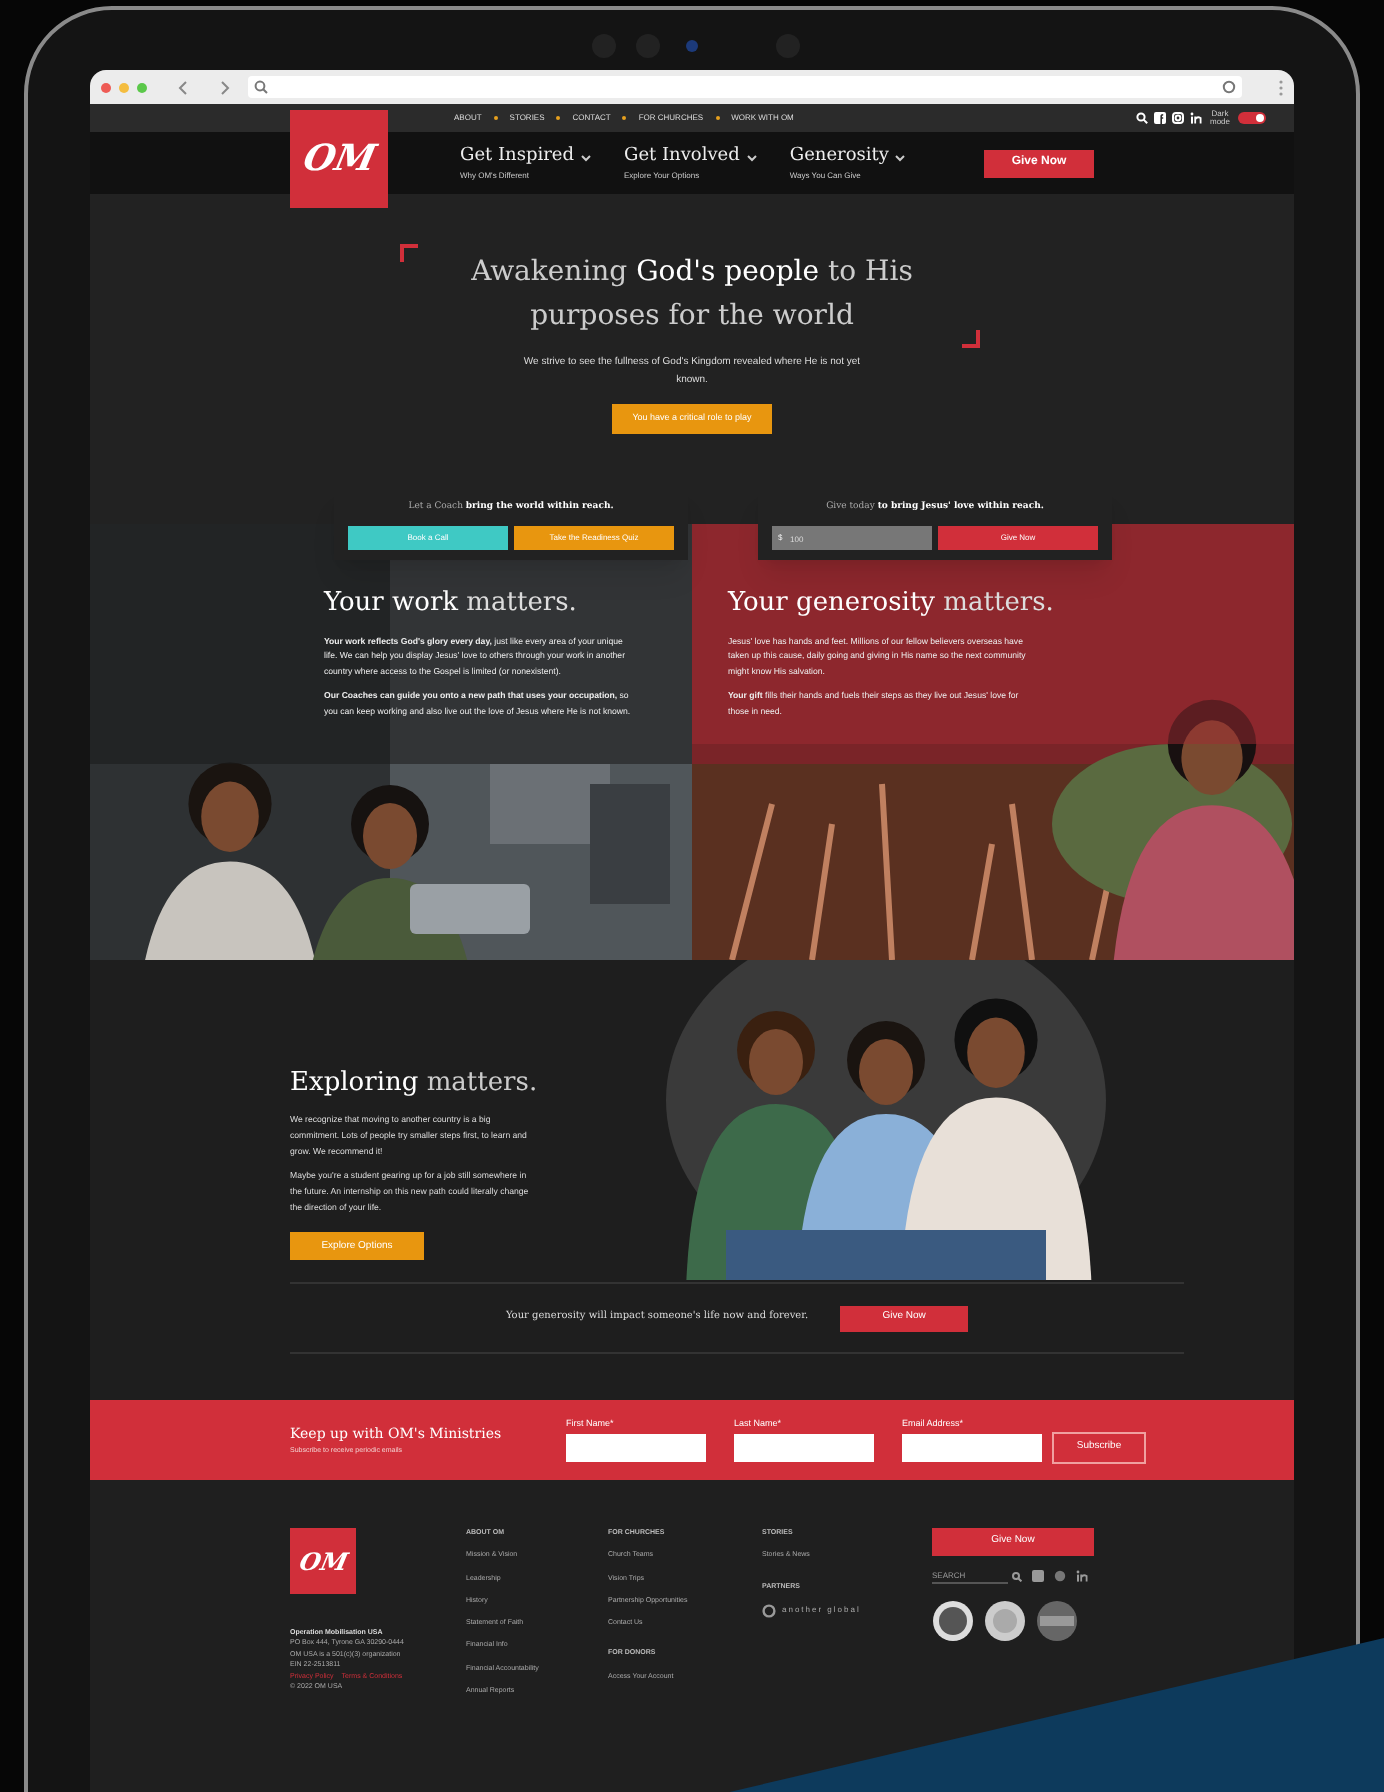 This screenshot has height=1792, width=1384. Describe the element at coordinates (415, 1084) in the screenshot. I see `section-heading: Exploring matters.` at that location.